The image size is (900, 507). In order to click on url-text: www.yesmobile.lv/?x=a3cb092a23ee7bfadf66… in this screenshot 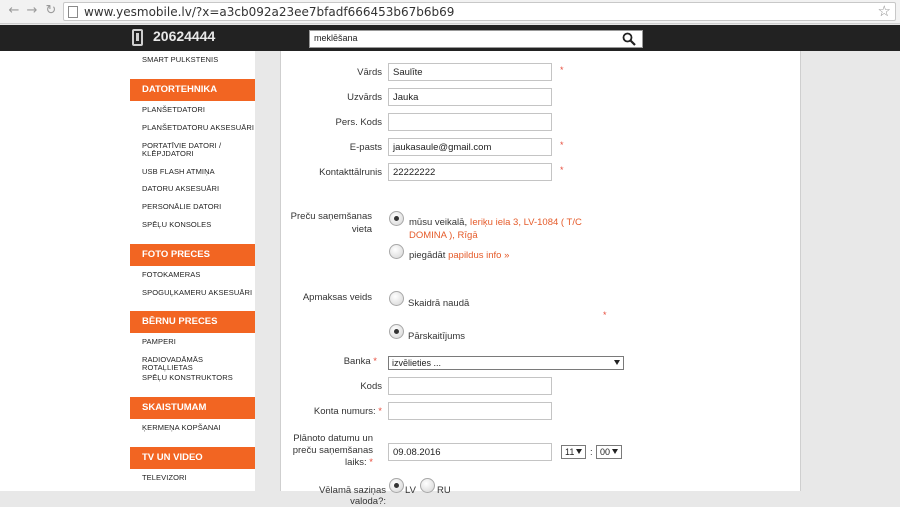, I will do `click(269, 12)`.